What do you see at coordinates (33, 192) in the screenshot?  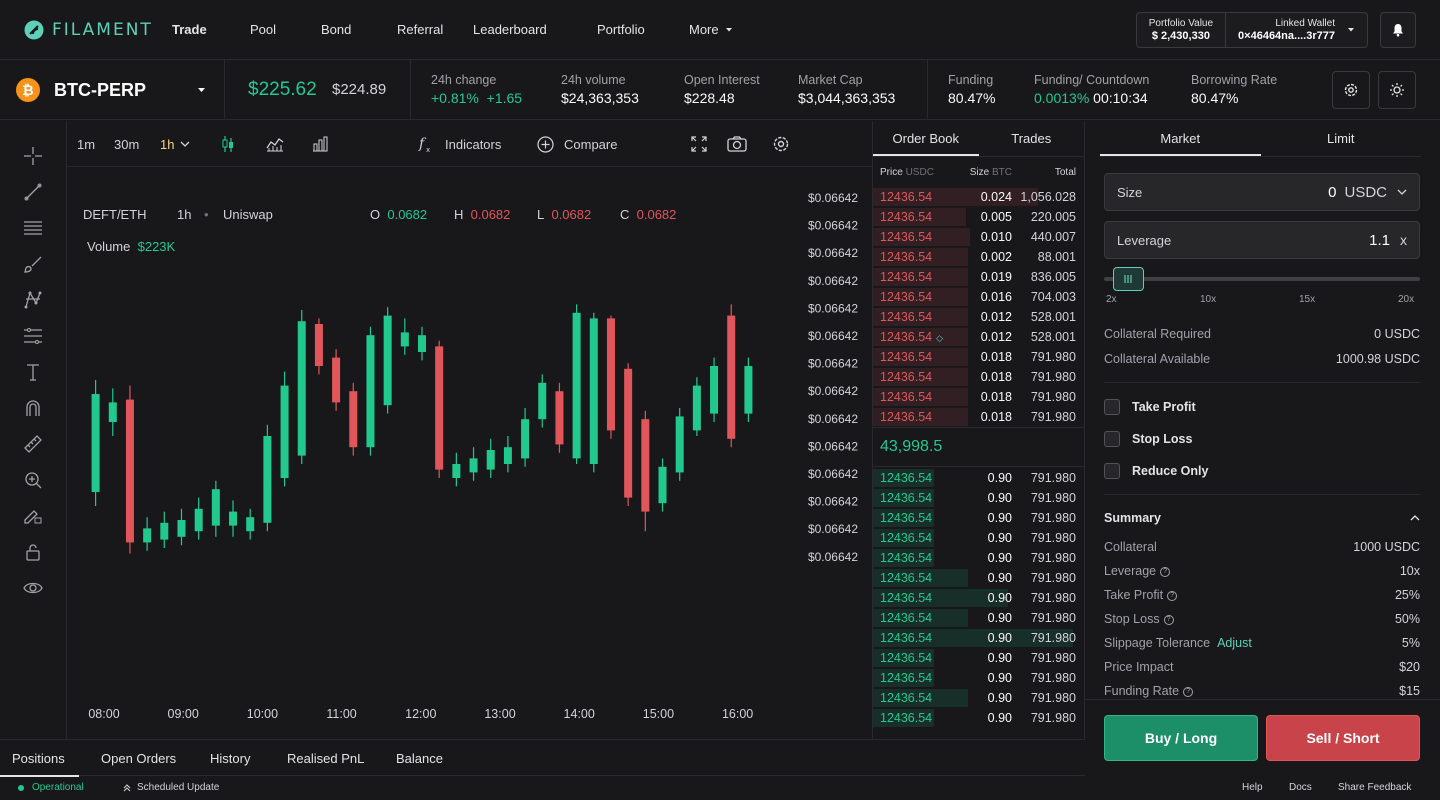 I see `tool-trend-line` at bounding box center [33, 192].